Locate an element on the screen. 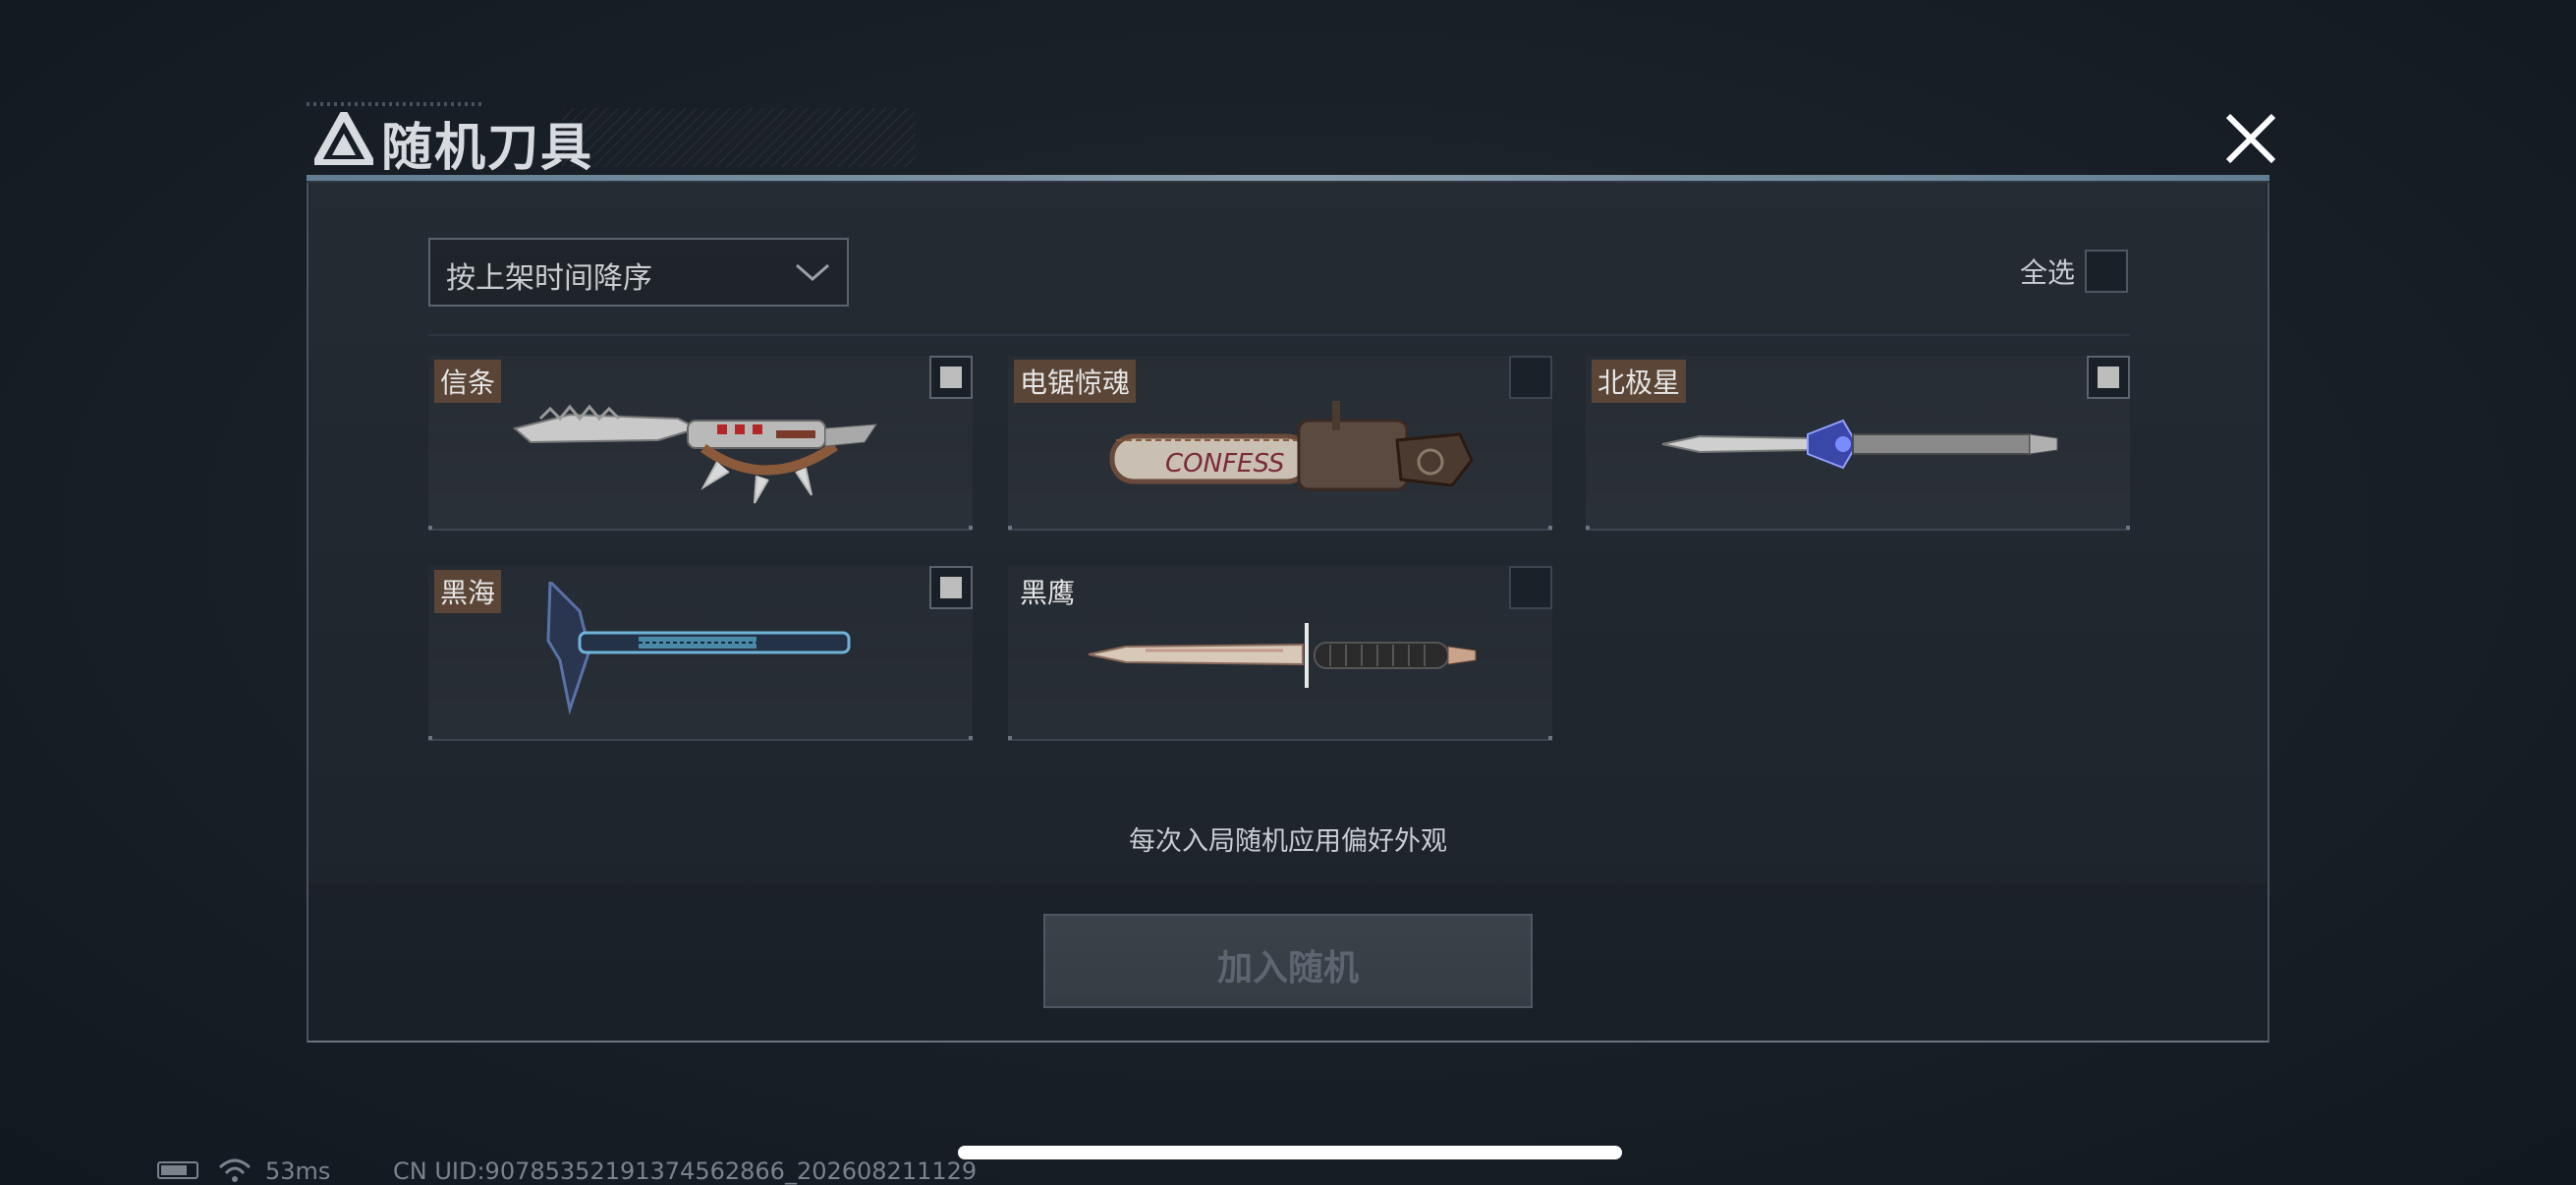  select-all-label: 全选 is located at coordinates (2048, 273).